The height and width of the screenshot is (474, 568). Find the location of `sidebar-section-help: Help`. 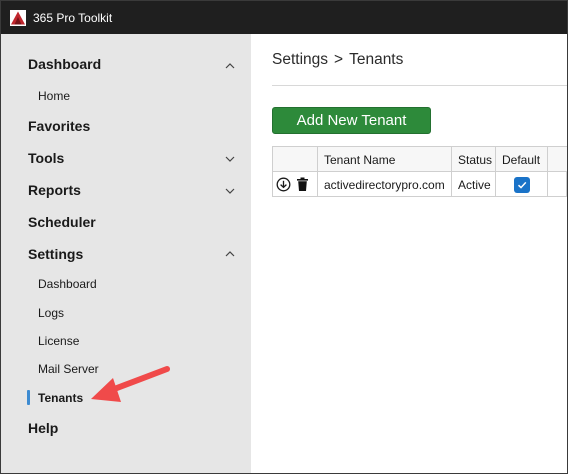

sidebar-section-help: Help is located at coordinates (43, 428).